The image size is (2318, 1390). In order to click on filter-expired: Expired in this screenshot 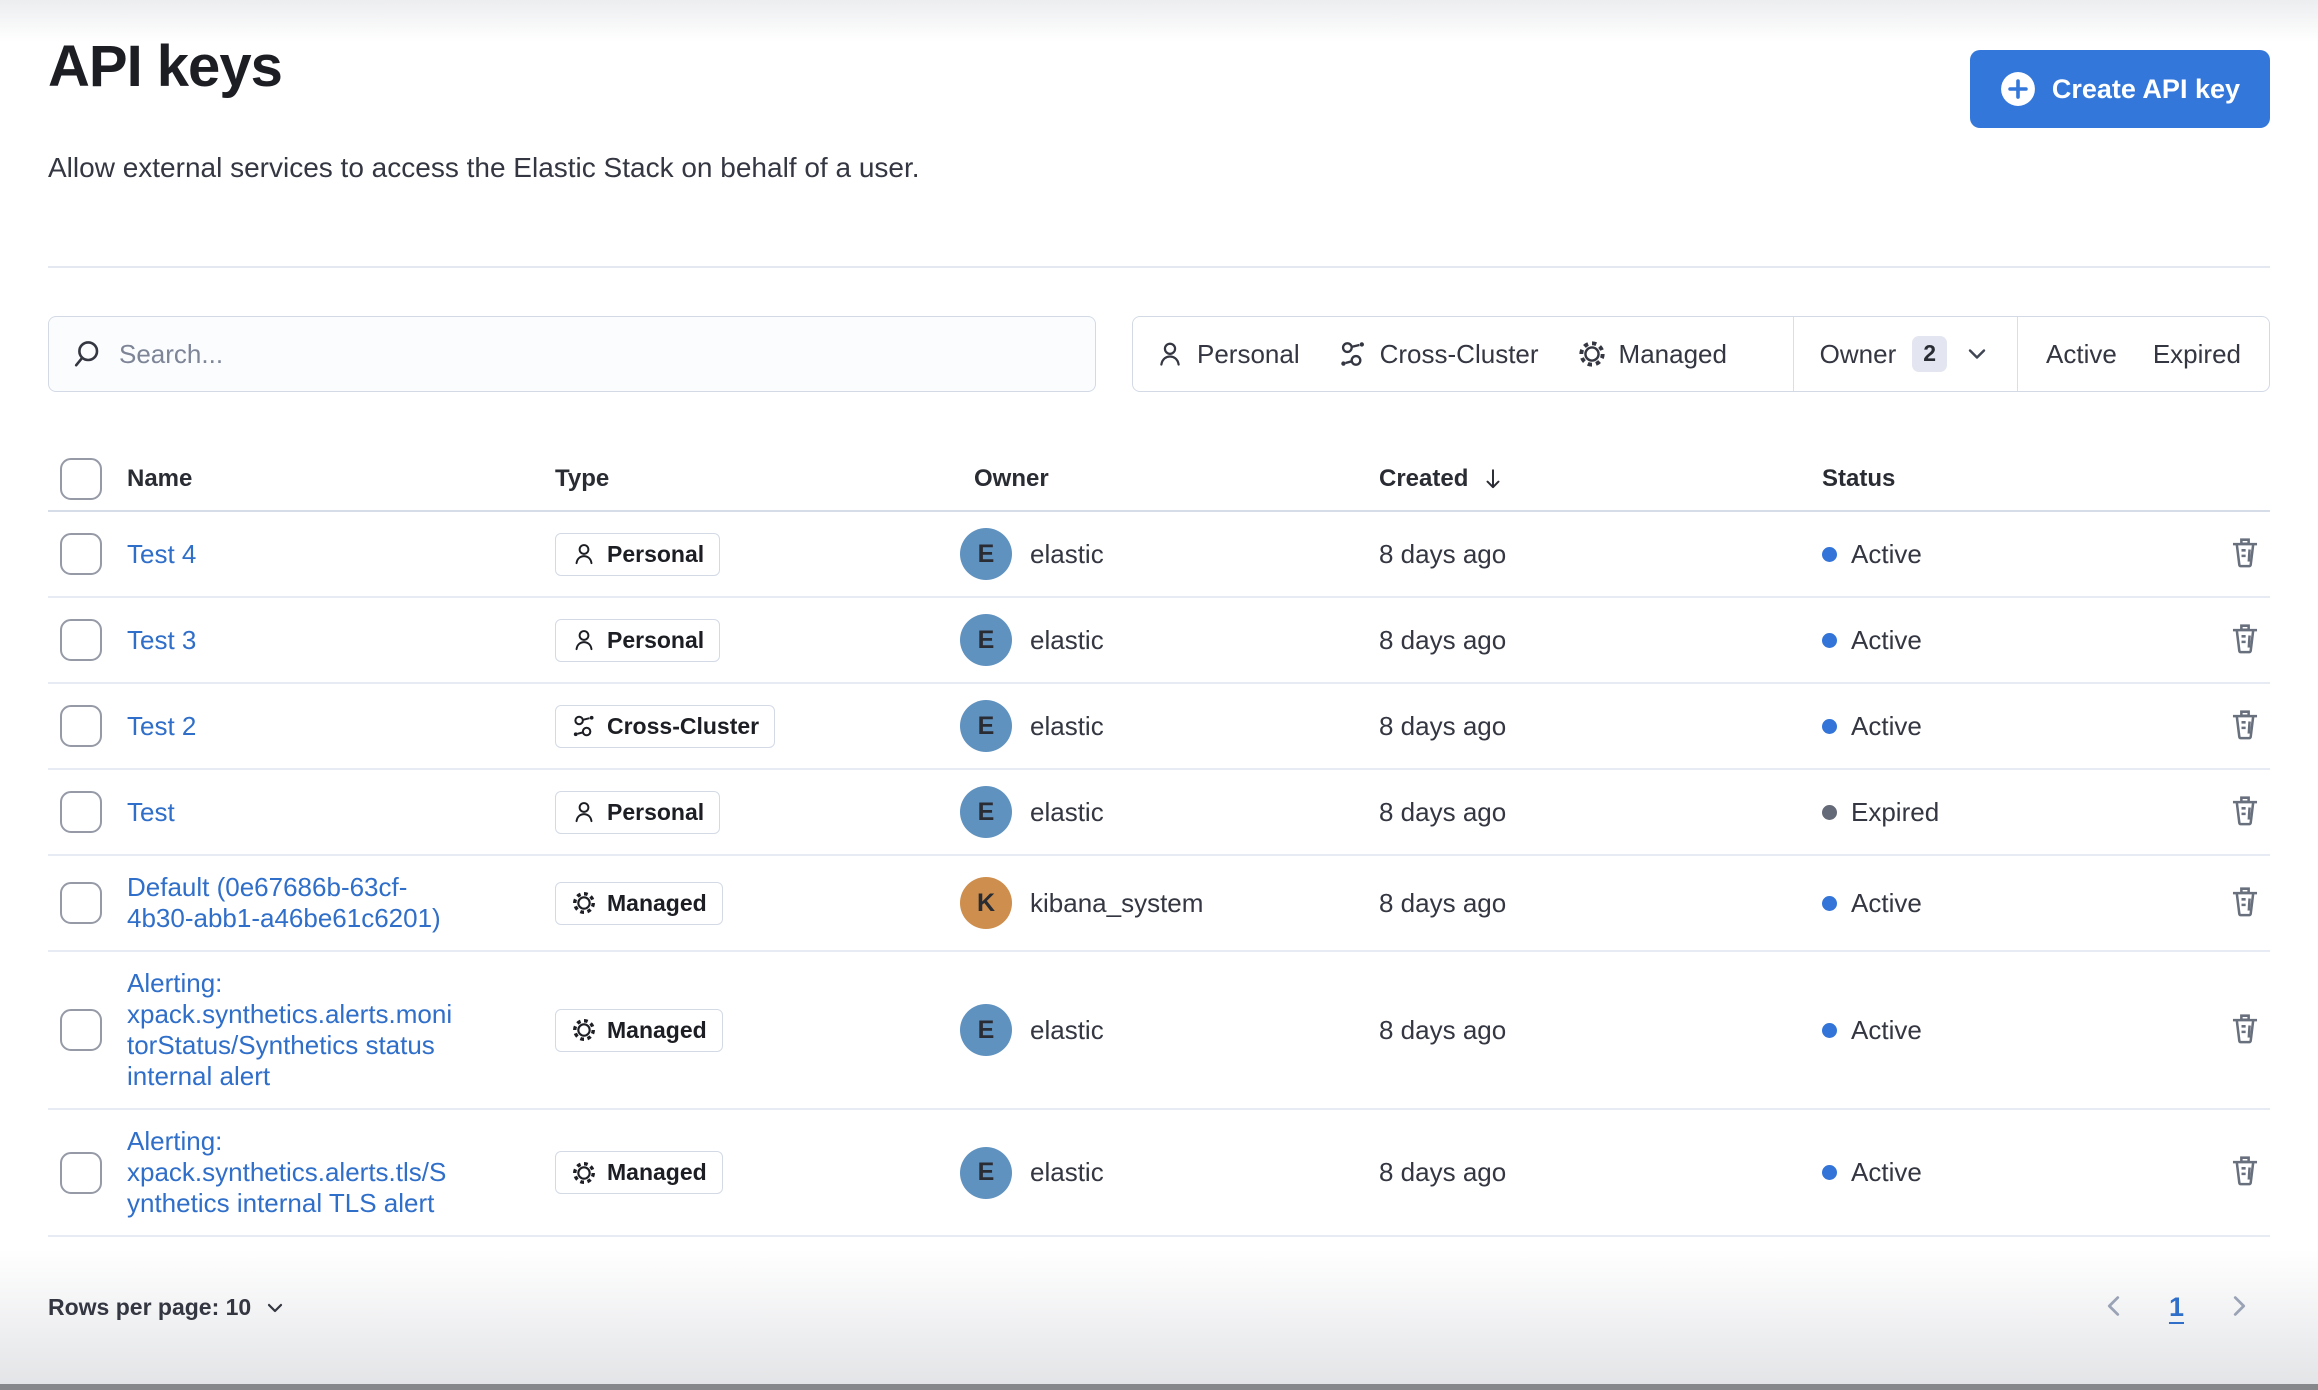, I will do `click(2197, 354)`.